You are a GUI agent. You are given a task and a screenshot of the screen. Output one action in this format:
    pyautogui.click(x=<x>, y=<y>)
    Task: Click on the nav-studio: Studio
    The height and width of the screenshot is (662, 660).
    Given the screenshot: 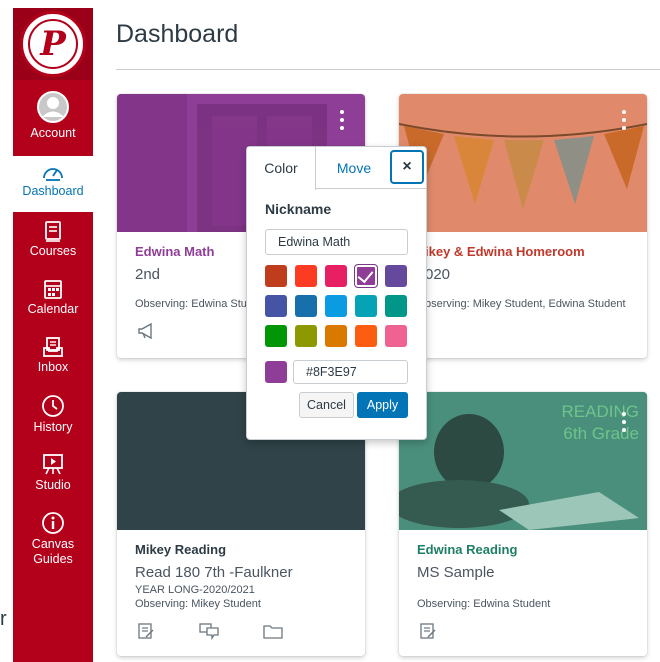 What is the action you would take?
    pyautogui.click(x=53, y=472)
    